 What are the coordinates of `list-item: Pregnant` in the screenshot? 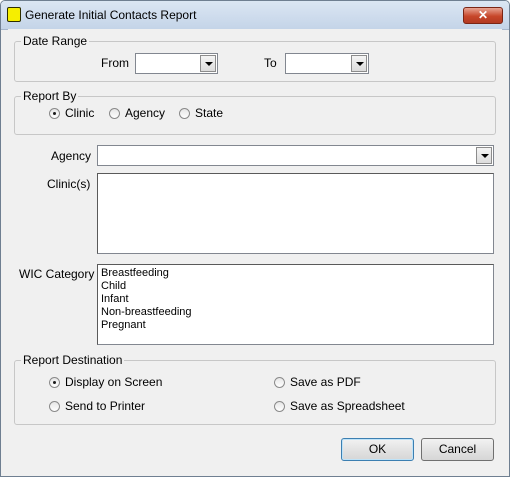 It's located at (295, 325).